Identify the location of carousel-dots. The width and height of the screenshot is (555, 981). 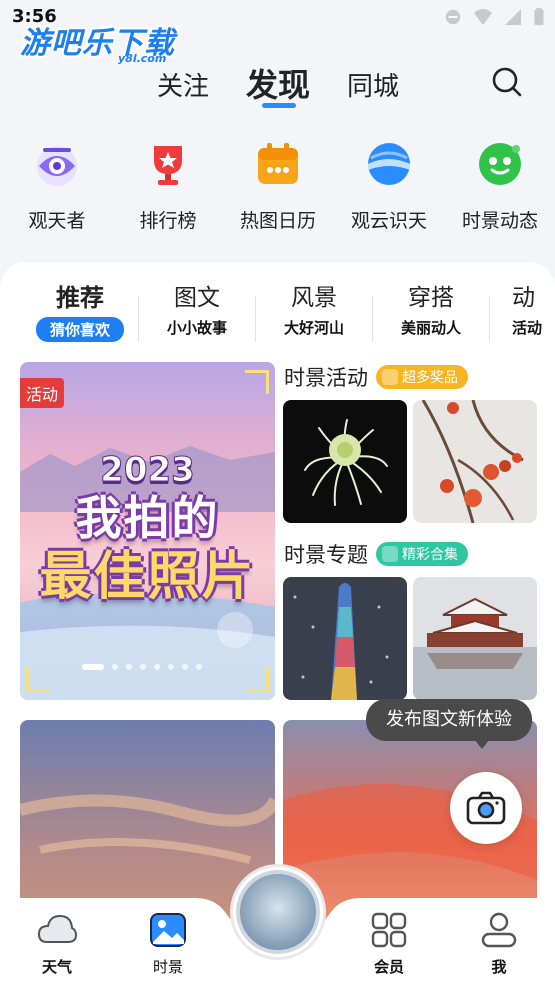
(142, 667).